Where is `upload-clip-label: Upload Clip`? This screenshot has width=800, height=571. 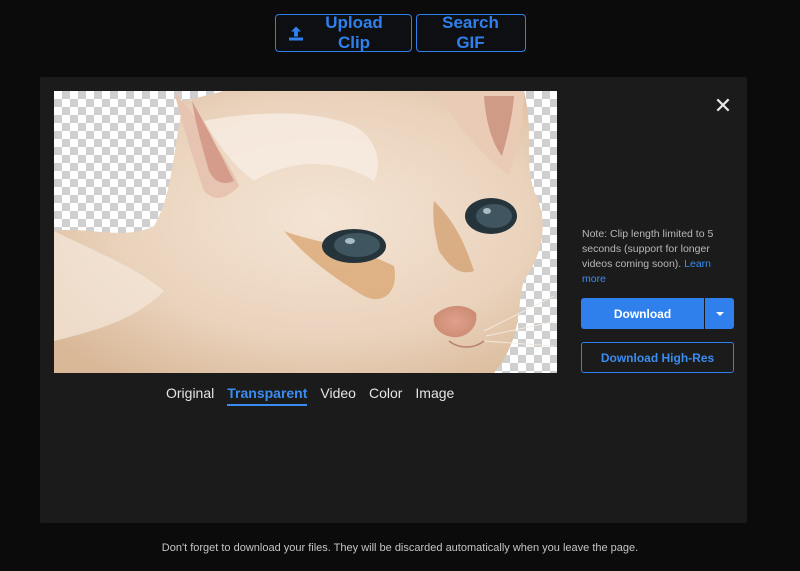
upload-clip-label: Upload Clip is located at coordinates (354, 32).